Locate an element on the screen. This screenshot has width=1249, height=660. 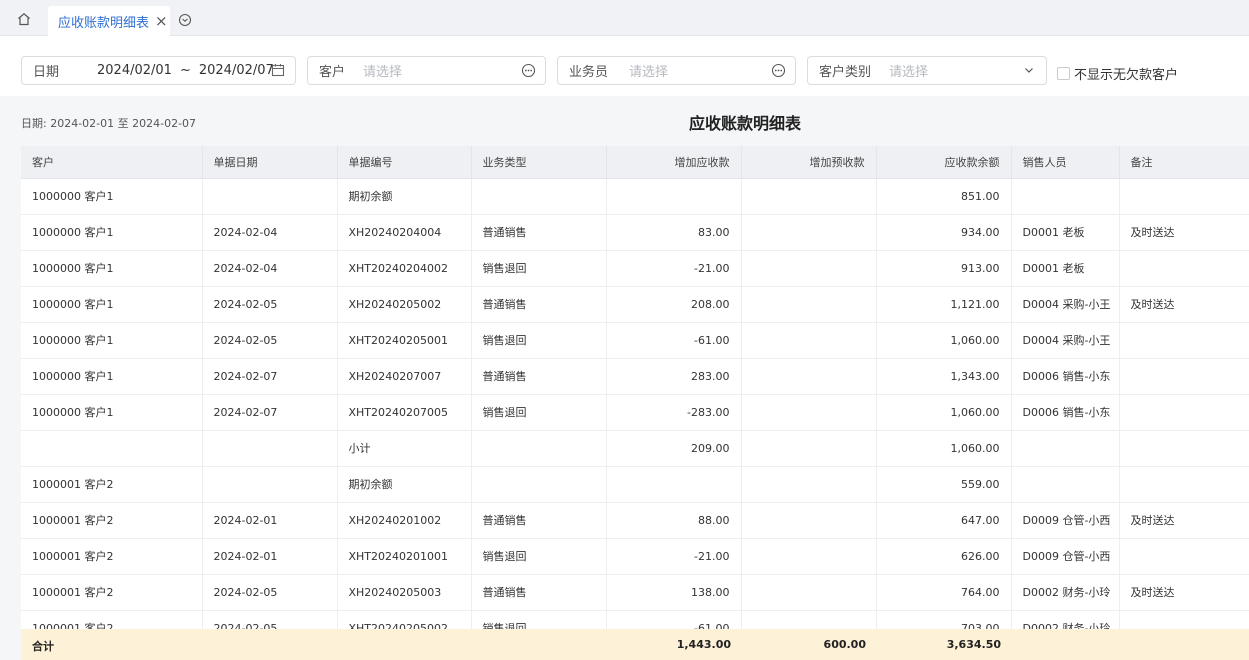
date-end: 2024/02/07 is located at coordinates (236, 70).